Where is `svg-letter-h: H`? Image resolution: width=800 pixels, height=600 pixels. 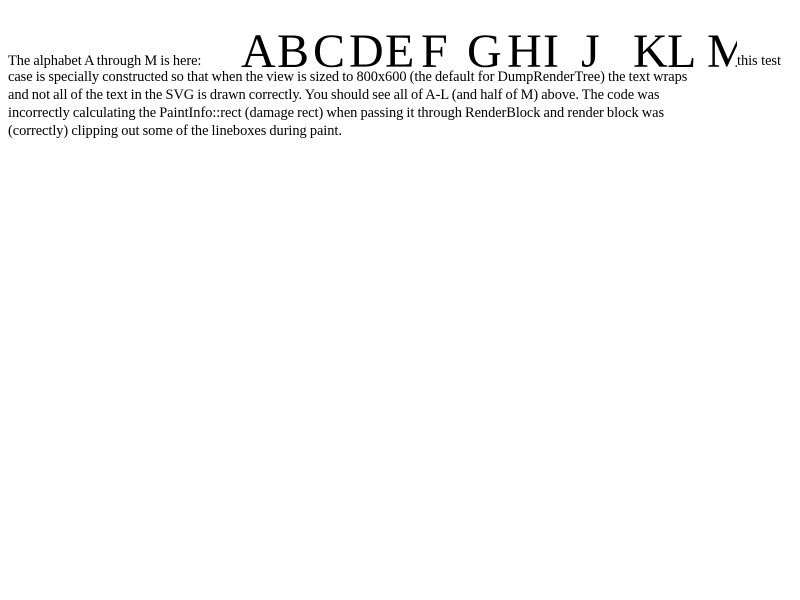 svg-letter-h: H is located at coordinates (524, 49).